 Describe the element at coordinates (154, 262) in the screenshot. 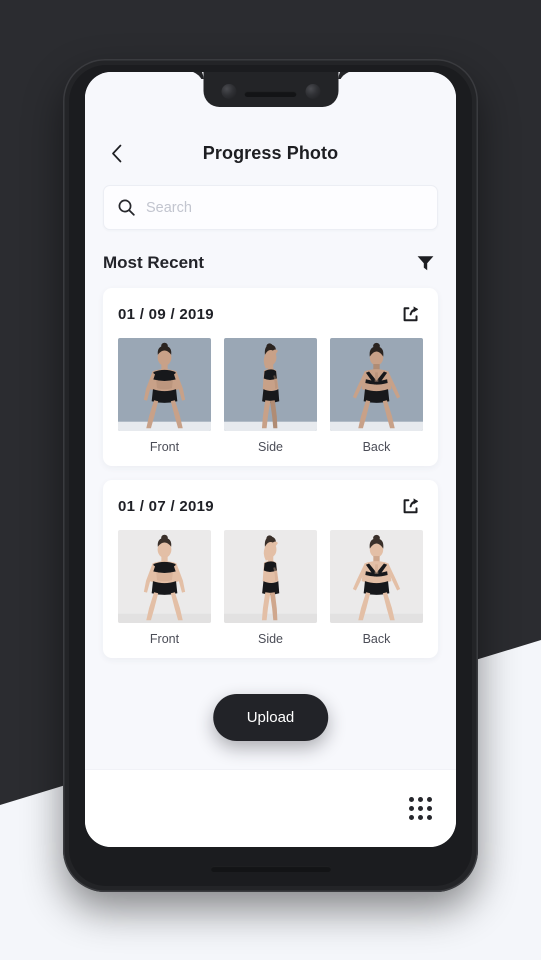

I see `section-title: Most Recent` at that location.